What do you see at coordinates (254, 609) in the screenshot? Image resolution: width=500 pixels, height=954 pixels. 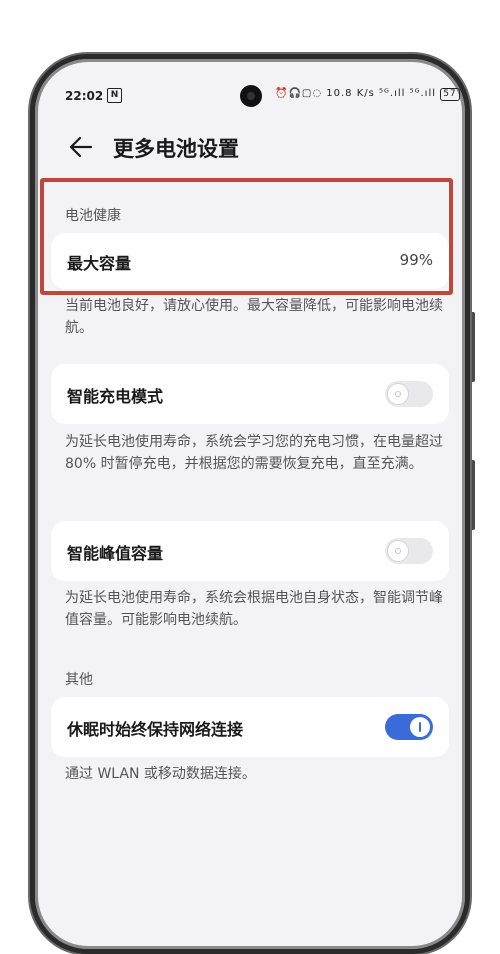 I see `smart-peak-description: 为延长电池使用寿命，系统会根据电池自身状态，智能调节峰值容量。可能影响电池续航。` at bounding box center [254, 609].